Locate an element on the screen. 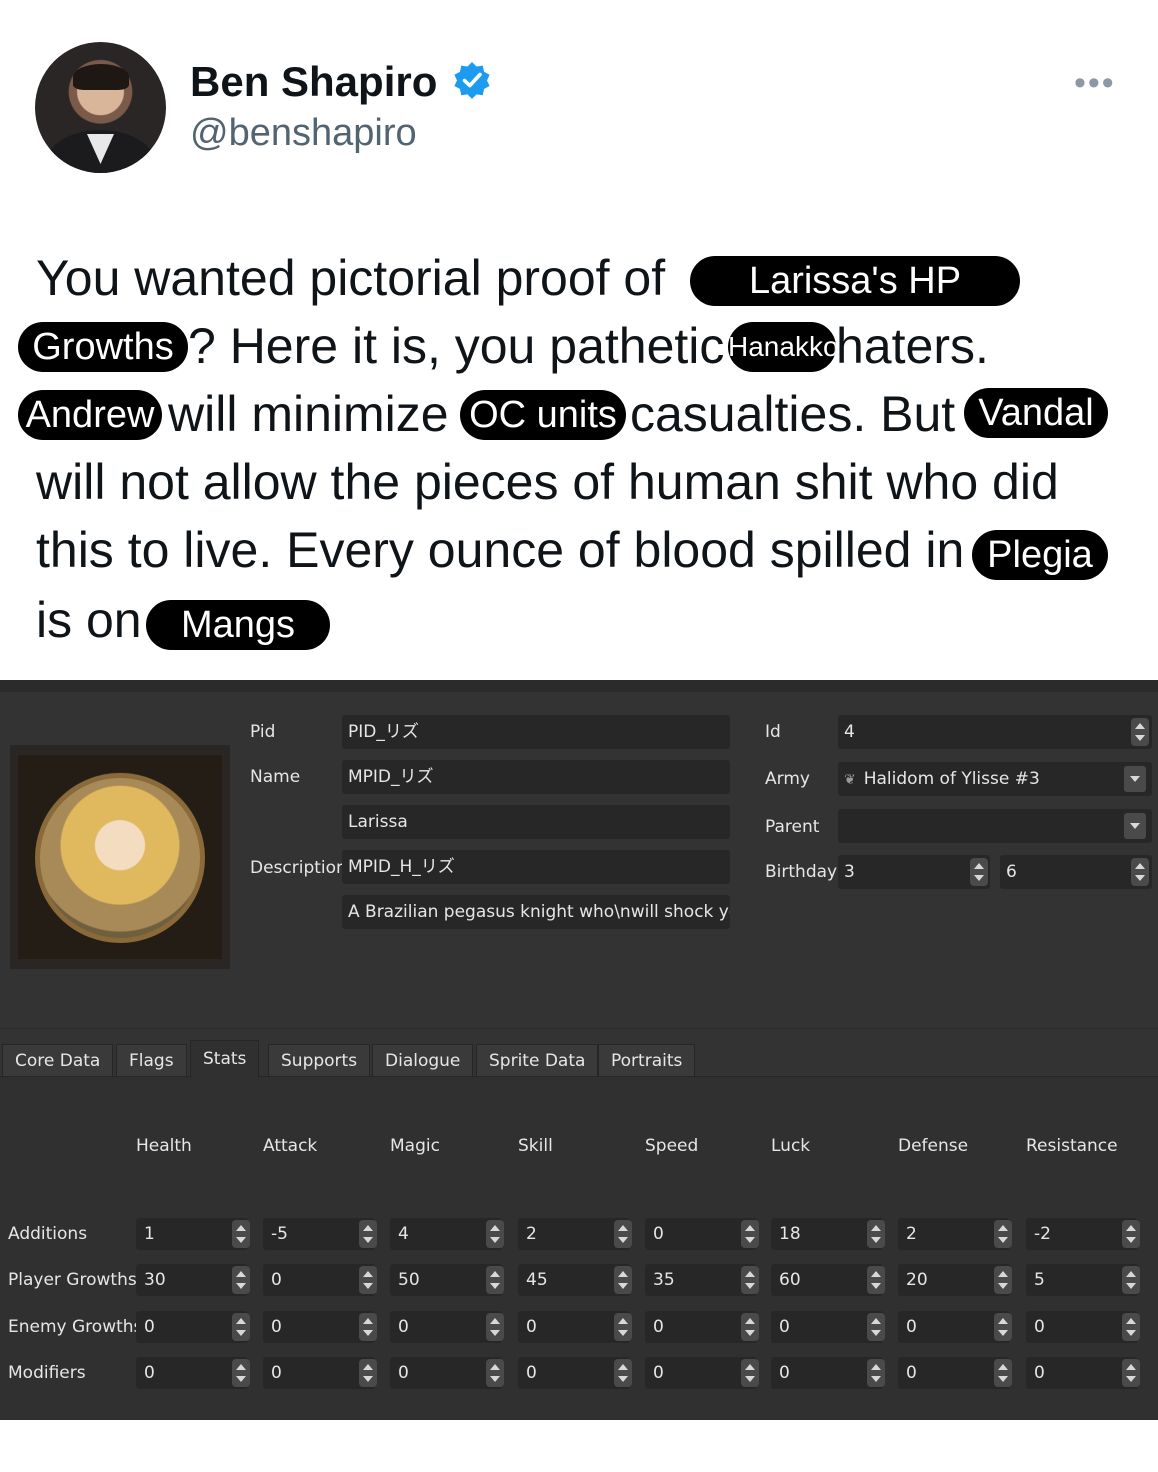 The width and height of the screenshot is (1158, 1472). id-spinner is located at coordinates (1140, 732).